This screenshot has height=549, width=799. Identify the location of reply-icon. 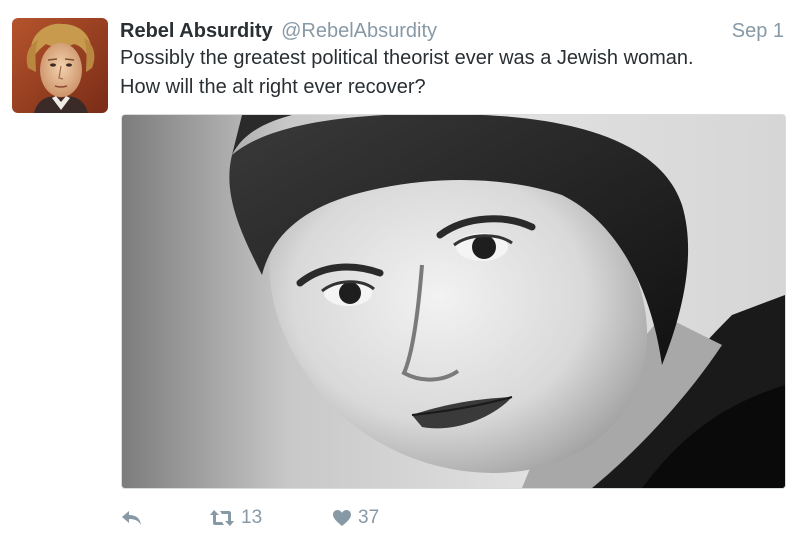
(131, 518).